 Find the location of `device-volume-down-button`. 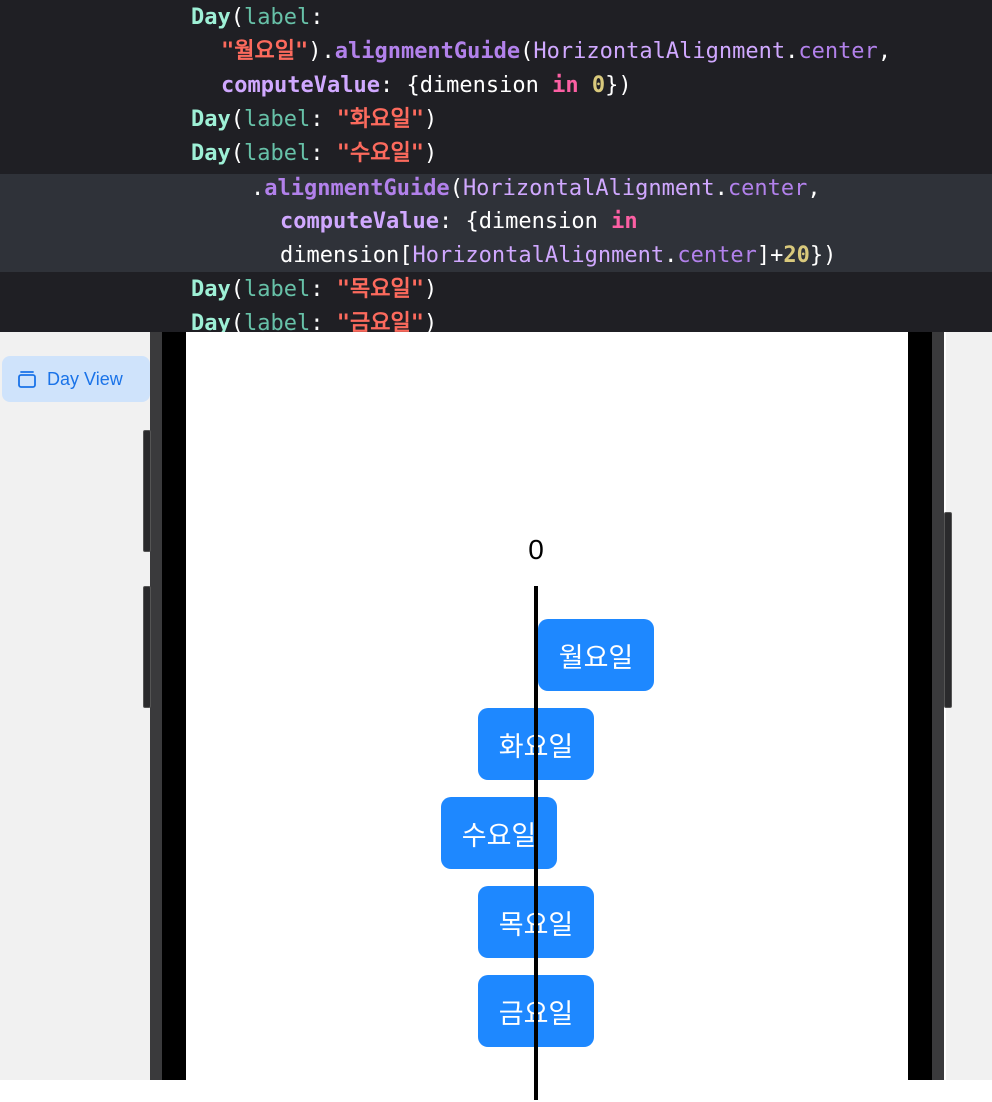

device-volume-down-button is located at coordinates (147, 647).